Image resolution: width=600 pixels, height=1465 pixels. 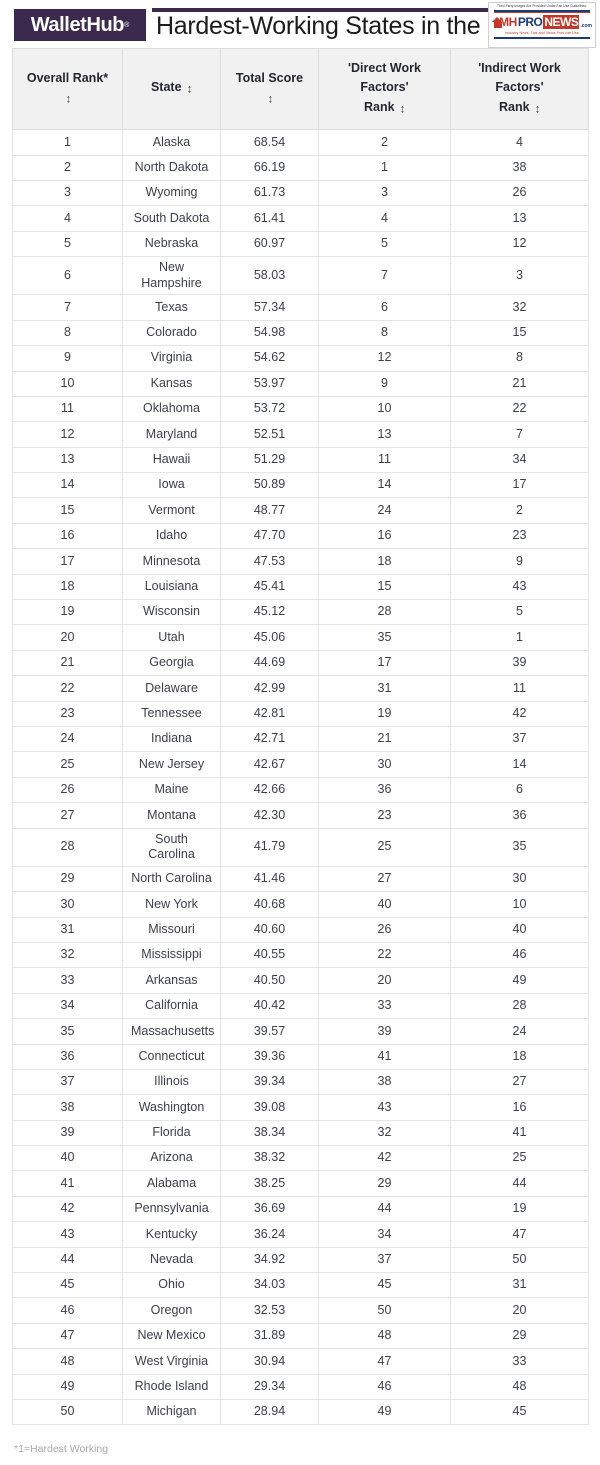 What do you see at coordinates (67, 713) in the screenshot?
I see `rank-cell: 23` at bounding box center [67, 713].